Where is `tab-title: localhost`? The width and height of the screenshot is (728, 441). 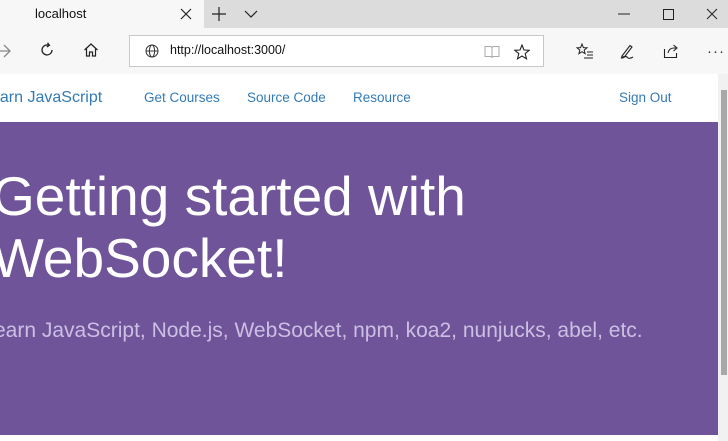 tab-title: localhost is located at coordinates (61, 13).